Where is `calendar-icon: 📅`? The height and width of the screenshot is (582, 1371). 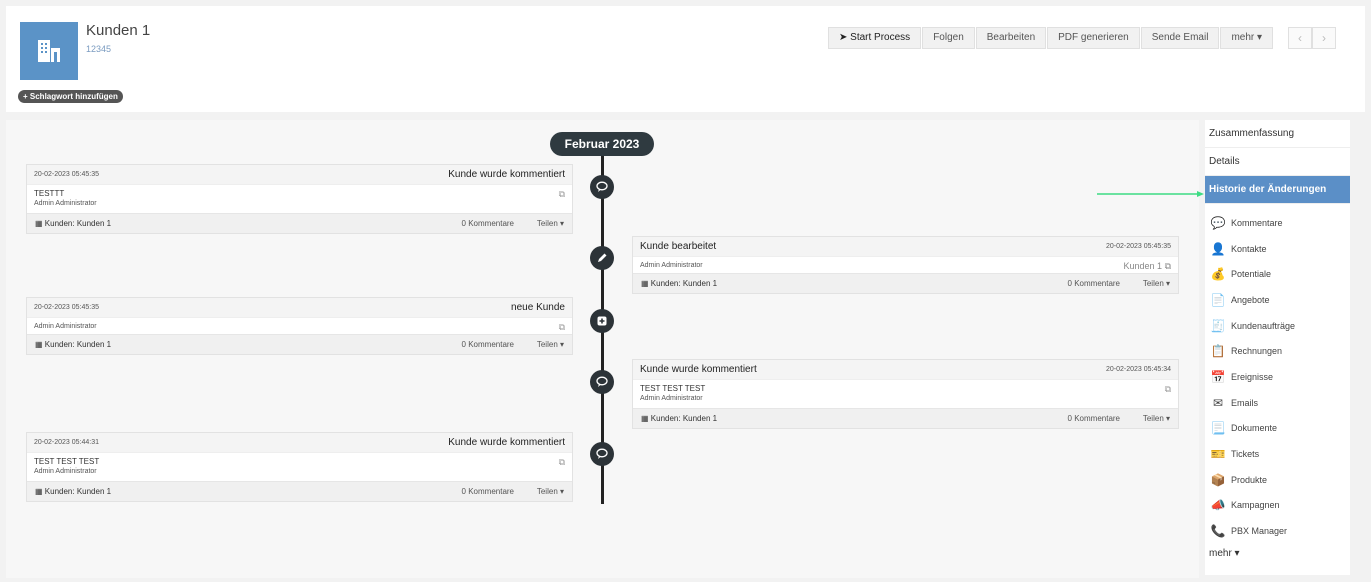 calendar-icon: 📅 is located at coordinates (1218, 376).